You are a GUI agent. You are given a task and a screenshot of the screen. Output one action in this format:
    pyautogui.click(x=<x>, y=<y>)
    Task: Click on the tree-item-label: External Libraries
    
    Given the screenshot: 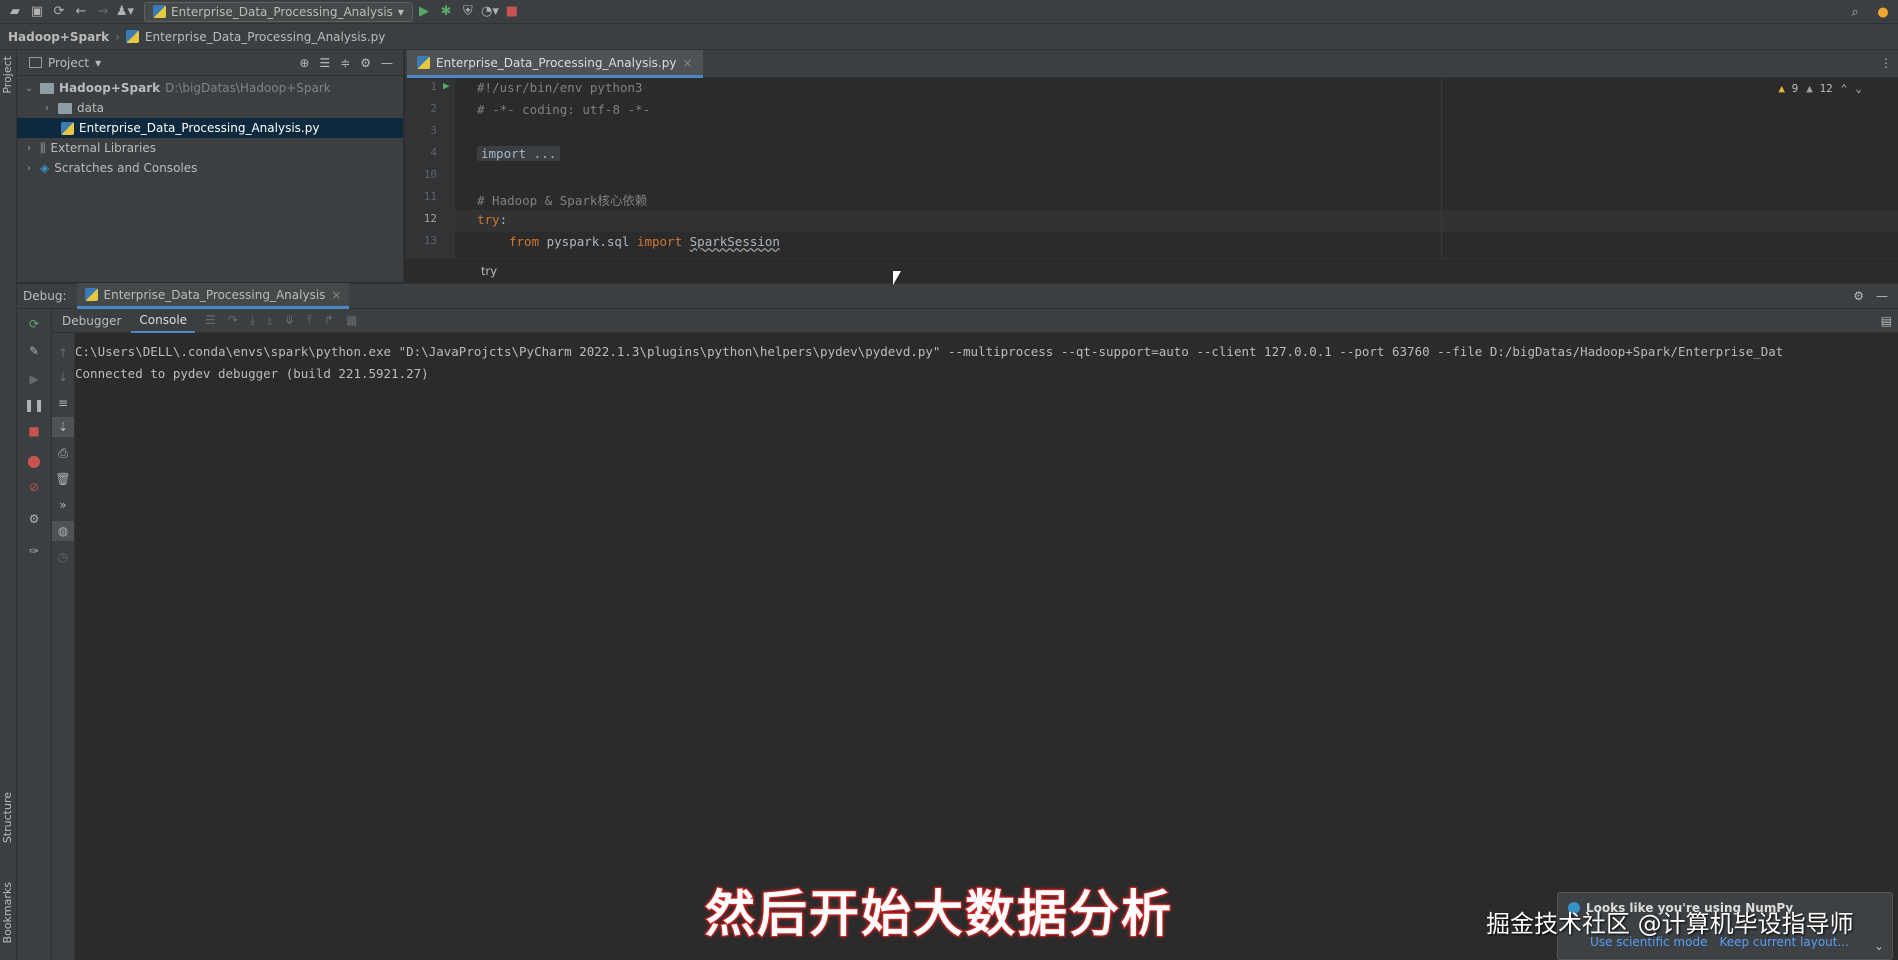 What is the action you would take?
    pyautogui.click(x=103, y=148)
    